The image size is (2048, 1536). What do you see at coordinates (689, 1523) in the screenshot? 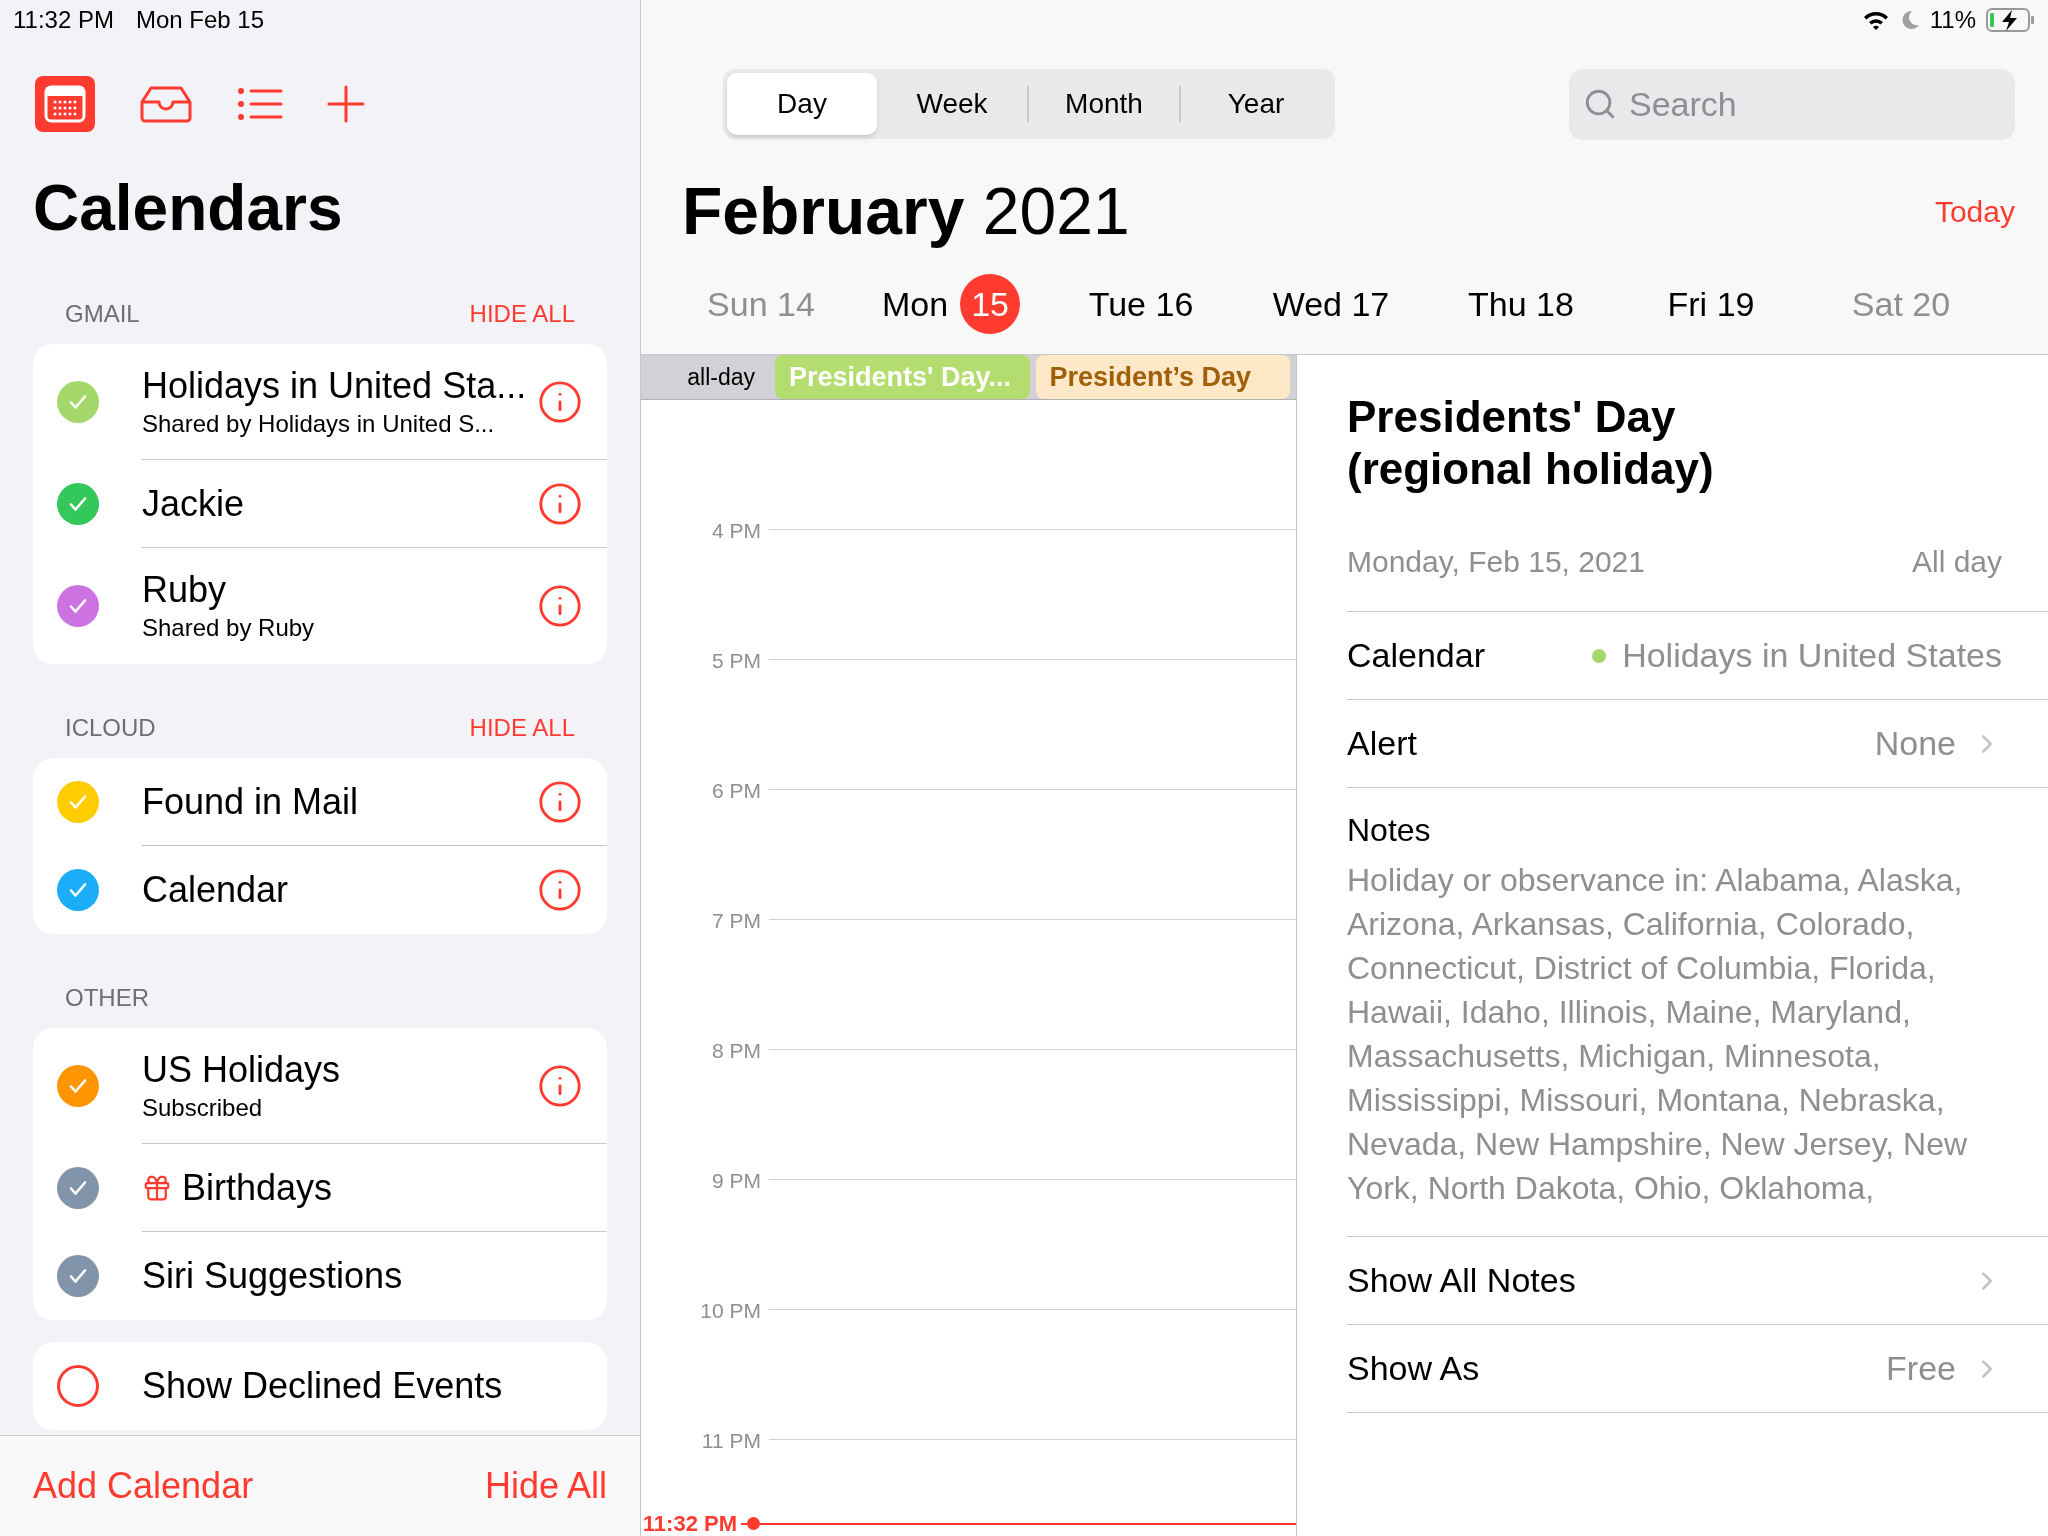
I see `current-time-label: 11:32 PM` at bounding box center [689, 1523].